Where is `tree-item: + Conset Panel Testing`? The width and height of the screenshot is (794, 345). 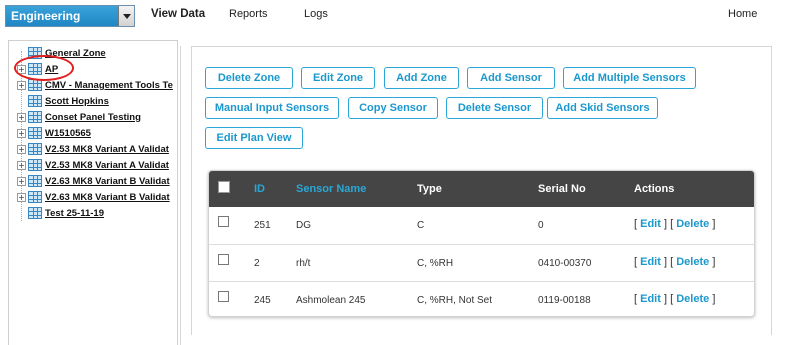 tree-item: + Conset Panel Testing is located at coordinates (79, 117).